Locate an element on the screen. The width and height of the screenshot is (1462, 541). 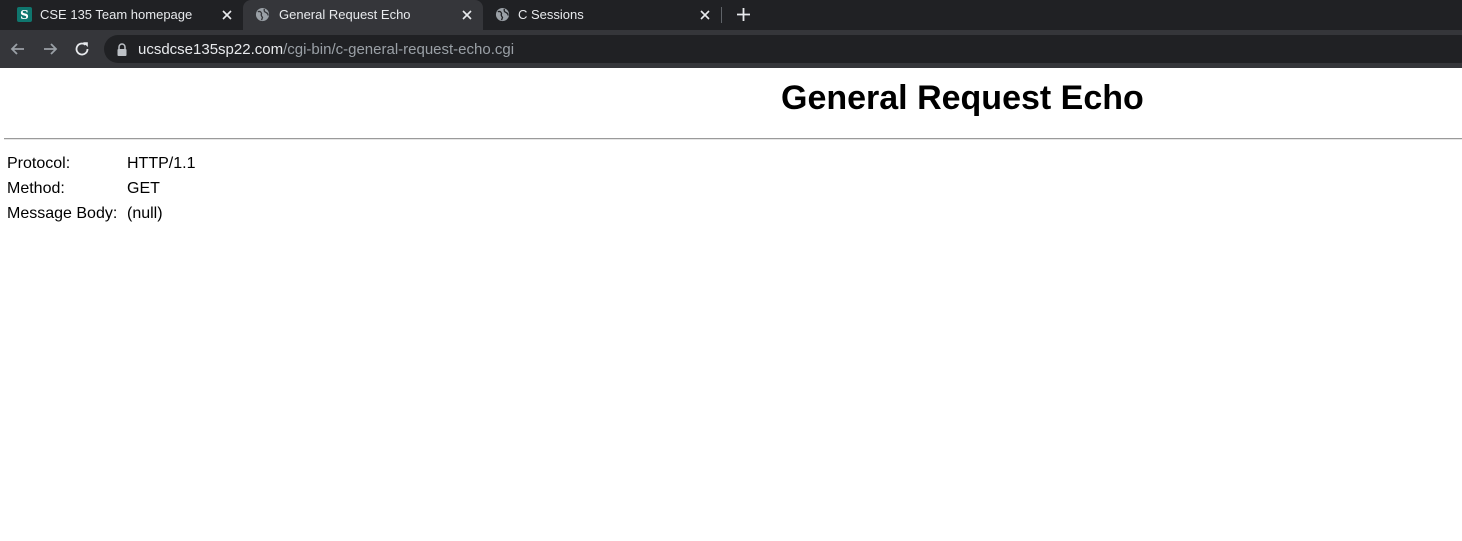
tab-c-sessions: C Sessions is located at coordinates (602, 15).